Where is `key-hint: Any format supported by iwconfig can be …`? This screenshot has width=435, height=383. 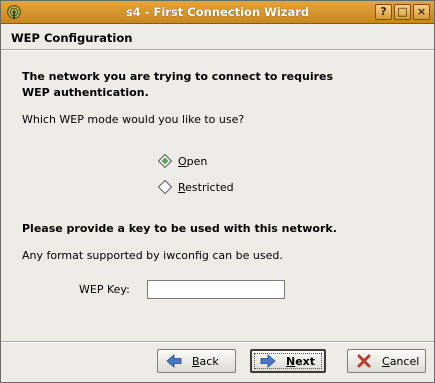
key-hint: Any format supported by iwconfig can be … is located at coordinates (152, 255).